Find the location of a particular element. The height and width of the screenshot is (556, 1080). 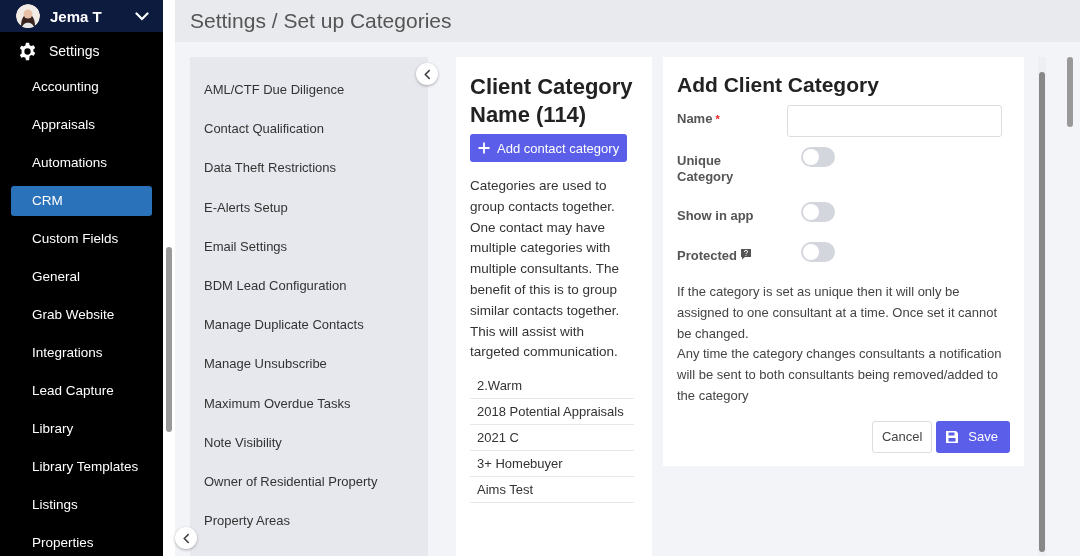

nav-item: CRM is located at coordinates (81, 201).